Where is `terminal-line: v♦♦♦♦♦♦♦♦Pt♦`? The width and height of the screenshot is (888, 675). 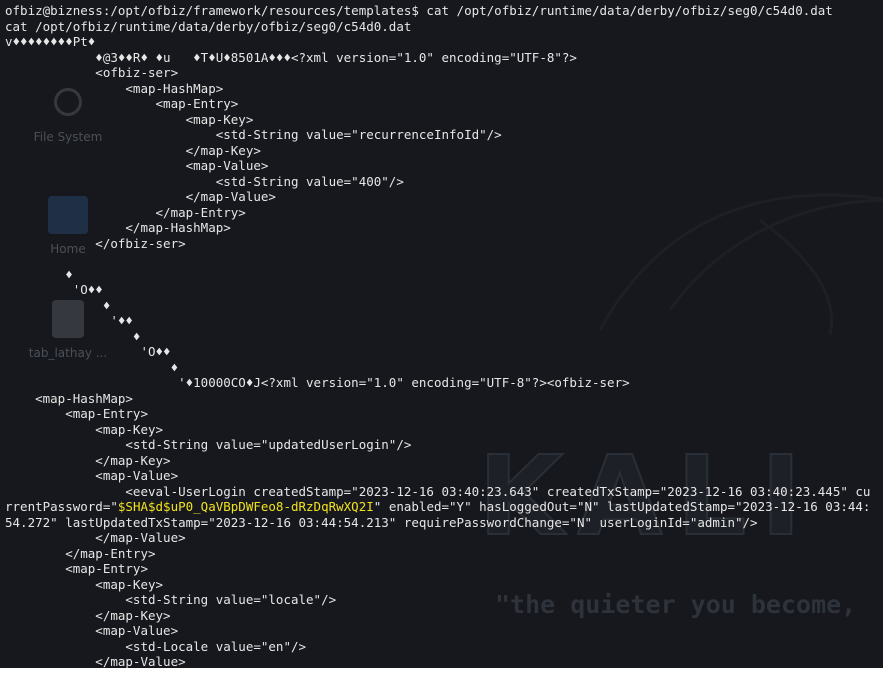
terminal-line: v♦♦♦♦♦♦♦♦Pt♦ is located at coordinates (50, 41).